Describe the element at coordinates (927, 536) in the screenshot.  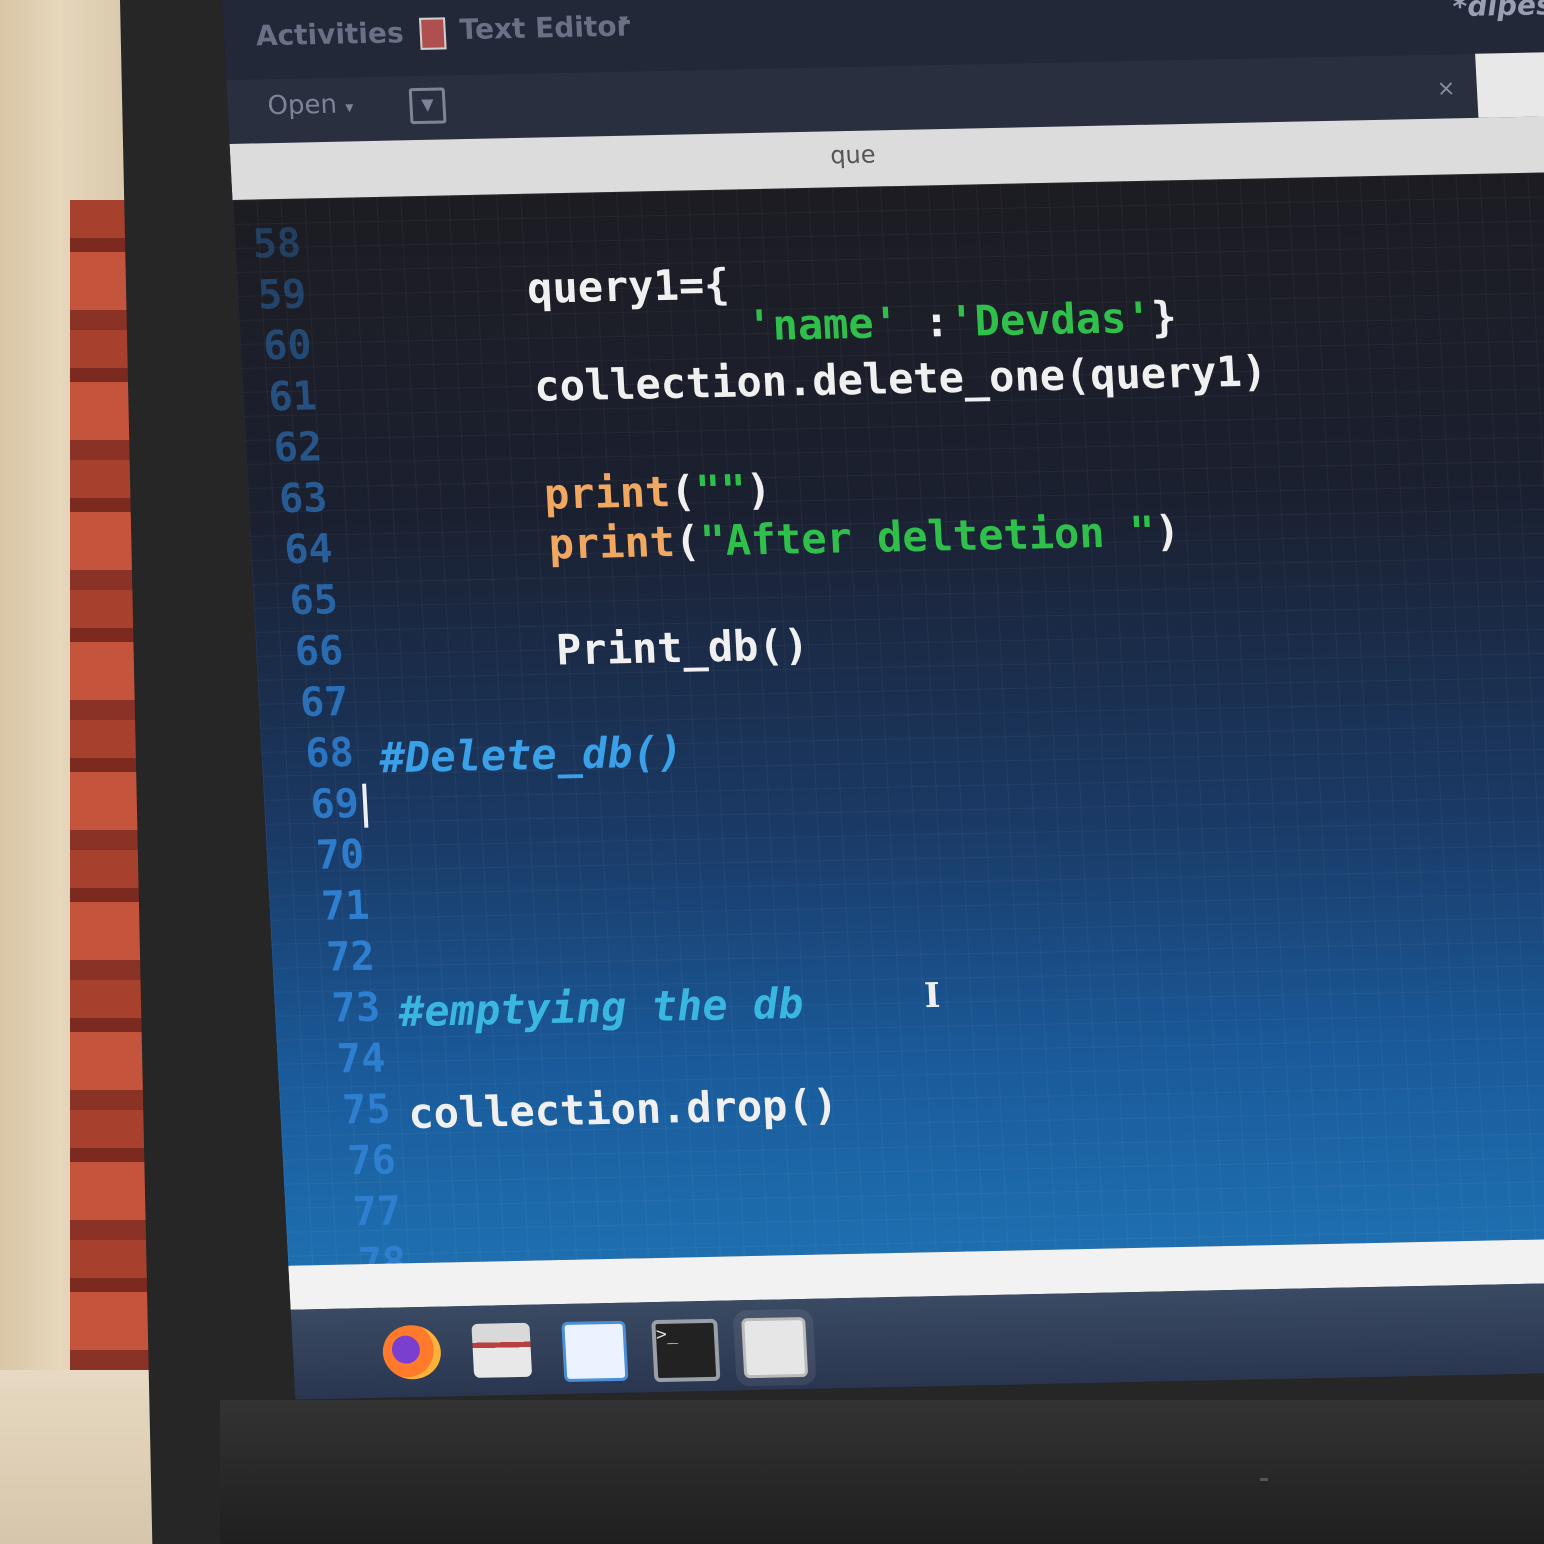
I see `string-literal: "After deltetion "` at that location.